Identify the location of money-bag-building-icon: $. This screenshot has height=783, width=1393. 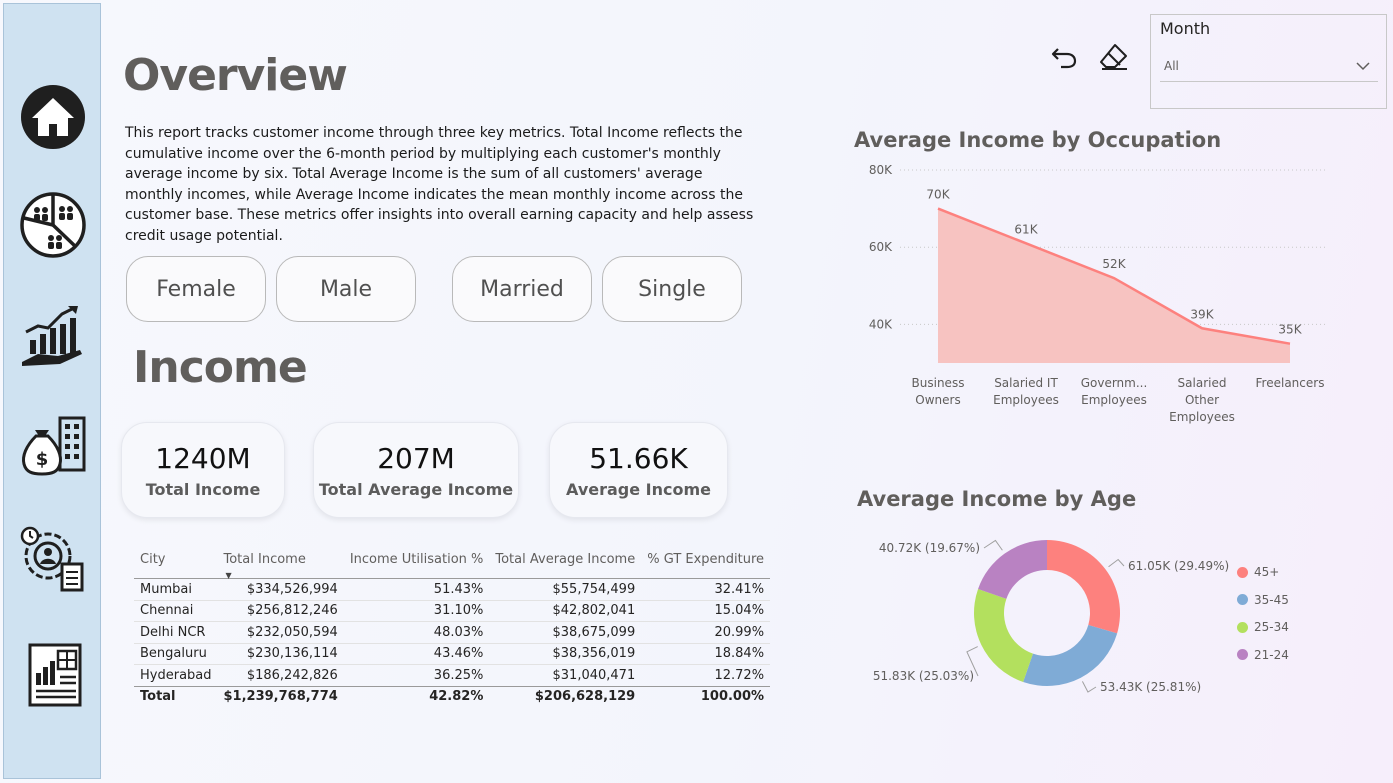
(53, 447).